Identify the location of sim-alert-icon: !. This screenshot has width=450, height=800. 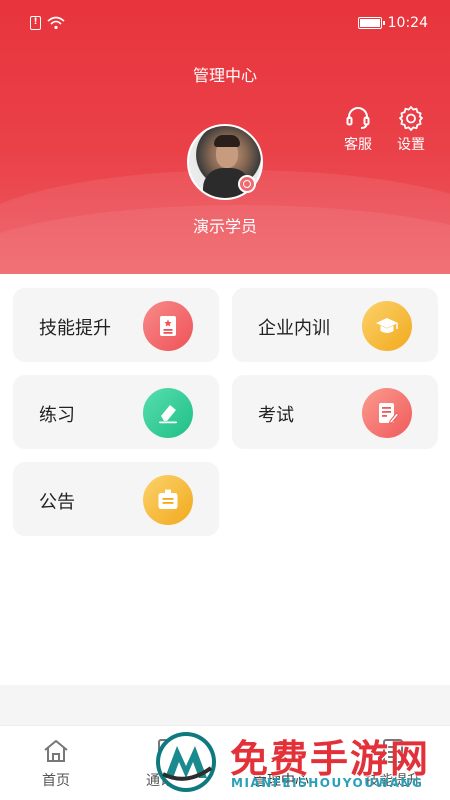
(35, 23).